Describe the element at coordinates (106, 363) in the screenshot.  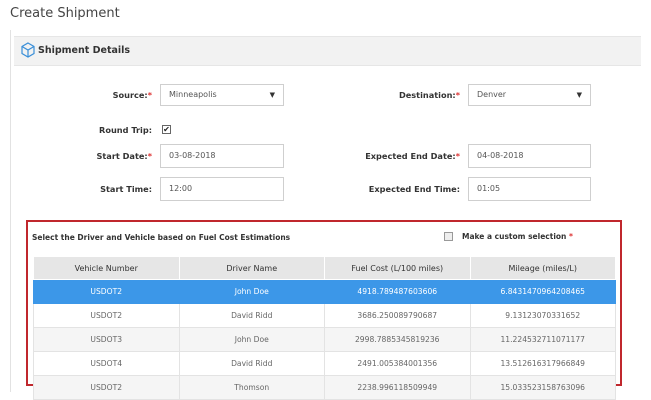
I see `vehicle-number-cell: USDOT4` at that location.